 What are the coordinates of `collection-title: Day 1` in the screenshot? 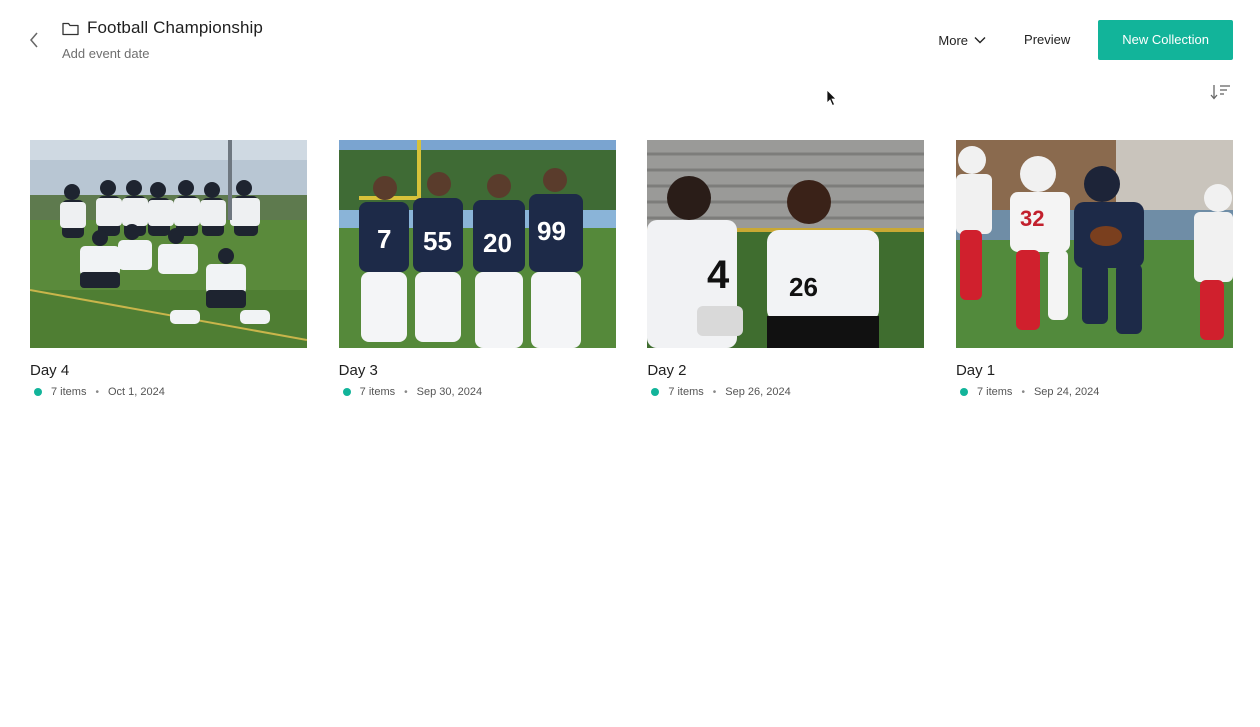 It's located at (975, 370).